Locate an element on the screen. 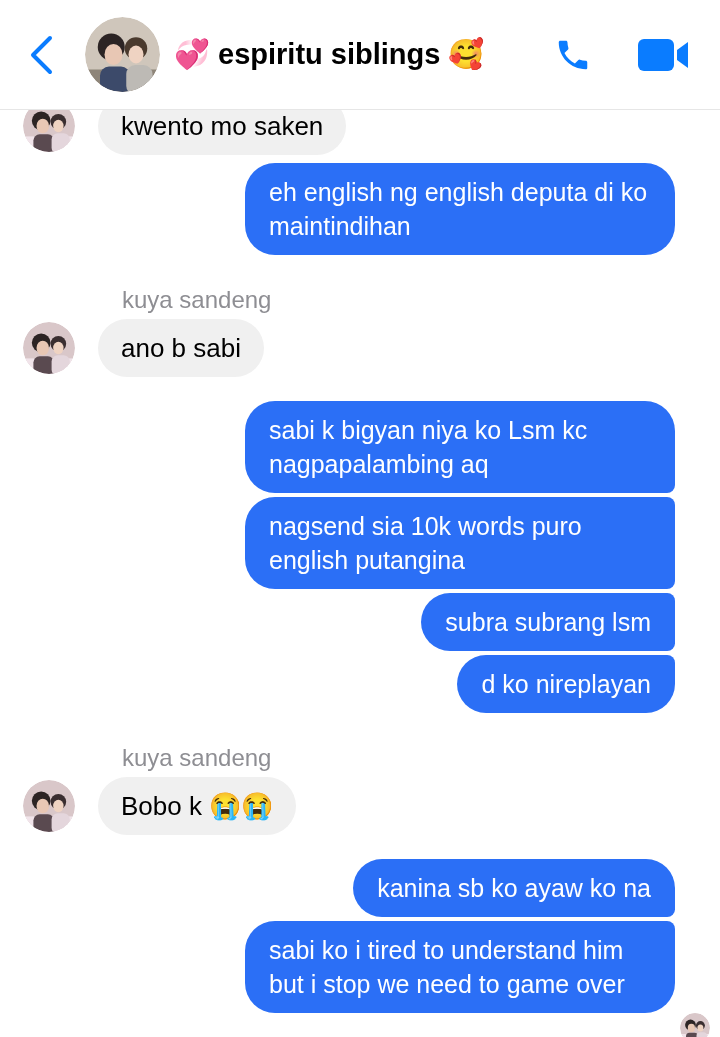 The image size is (720, 1037). outgoing-message: sabi ko i tired to understand him but i stop we need to game over is located at coordinates (460, 967).